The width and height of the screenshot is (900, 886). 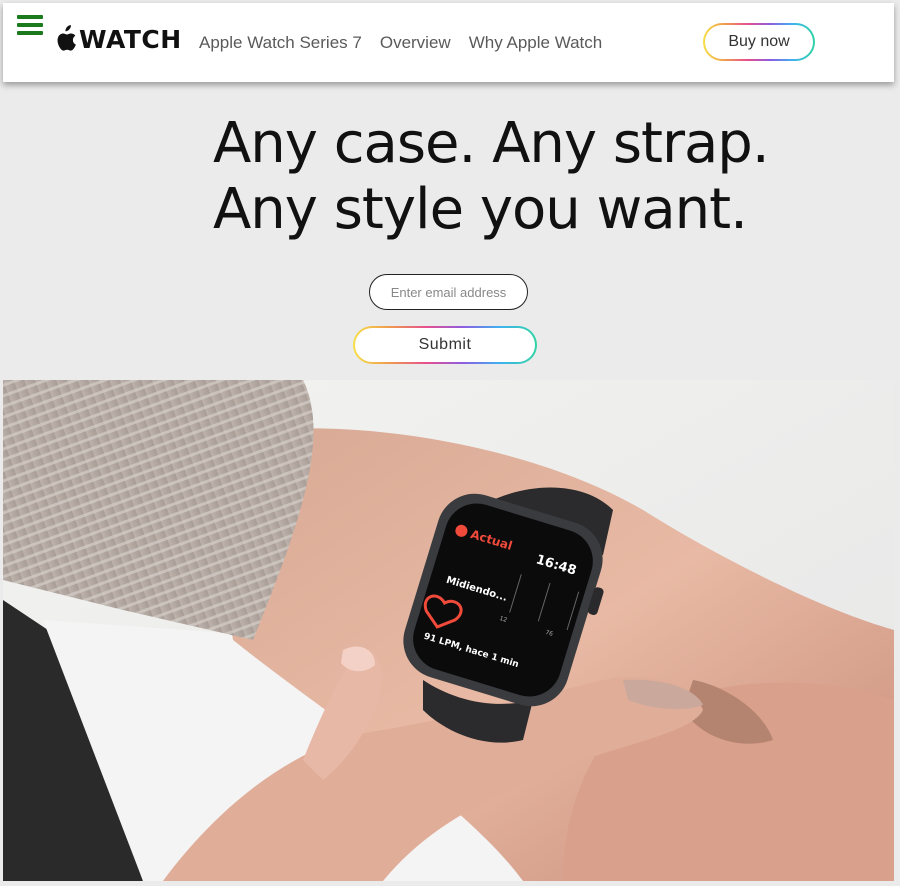 I want to click on hero-headline: Any case. Any strap. Any style you want., so click(x=493, y=177).